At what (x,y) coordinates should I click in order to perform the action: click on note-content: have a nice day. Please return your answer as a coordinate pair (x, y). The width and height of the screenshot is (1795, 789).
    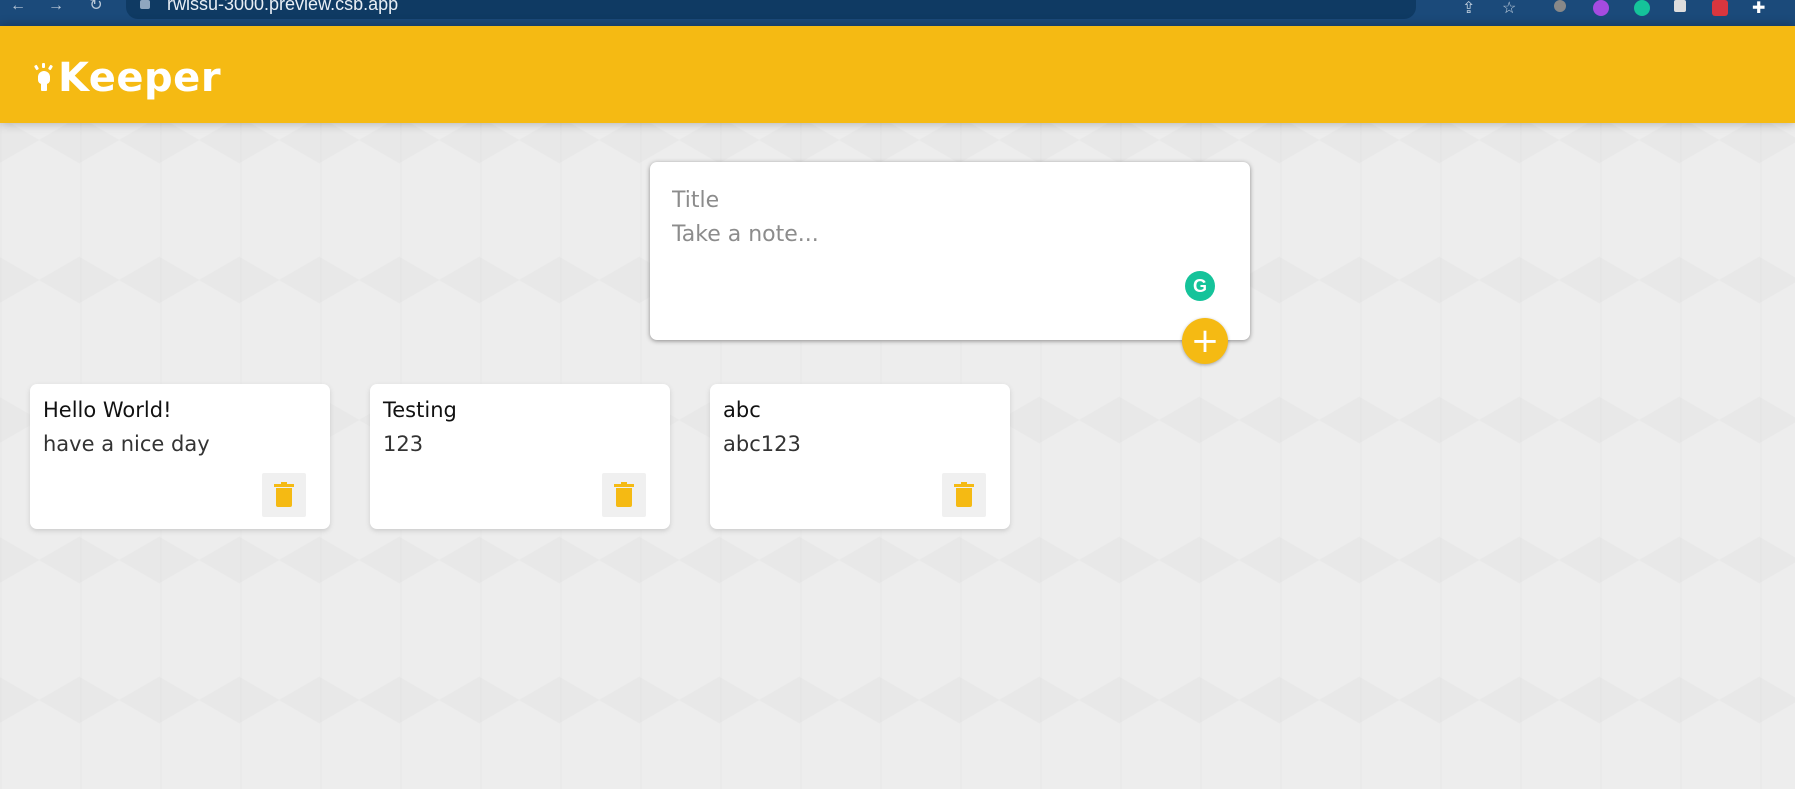
    Looking at the image, I should click on (126, 444).